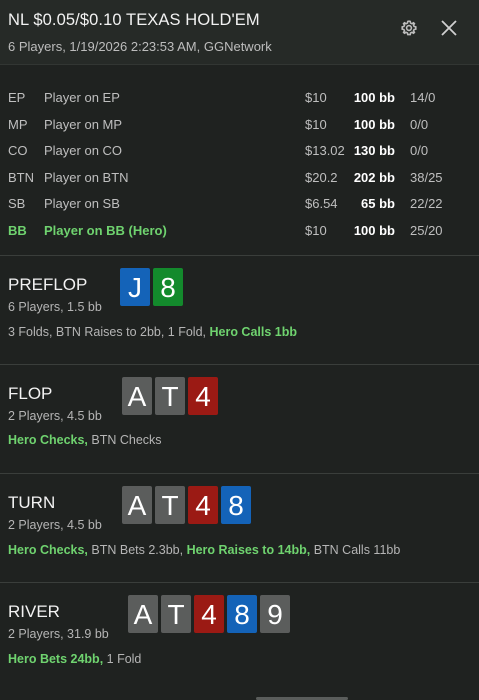 This screenshot has height=700, width=479. What do you see at coordinates (248, 550) in the screenshot?
I see `hero-action-text: Hero Raises to 14bb,` at bounding box center [248, 550].